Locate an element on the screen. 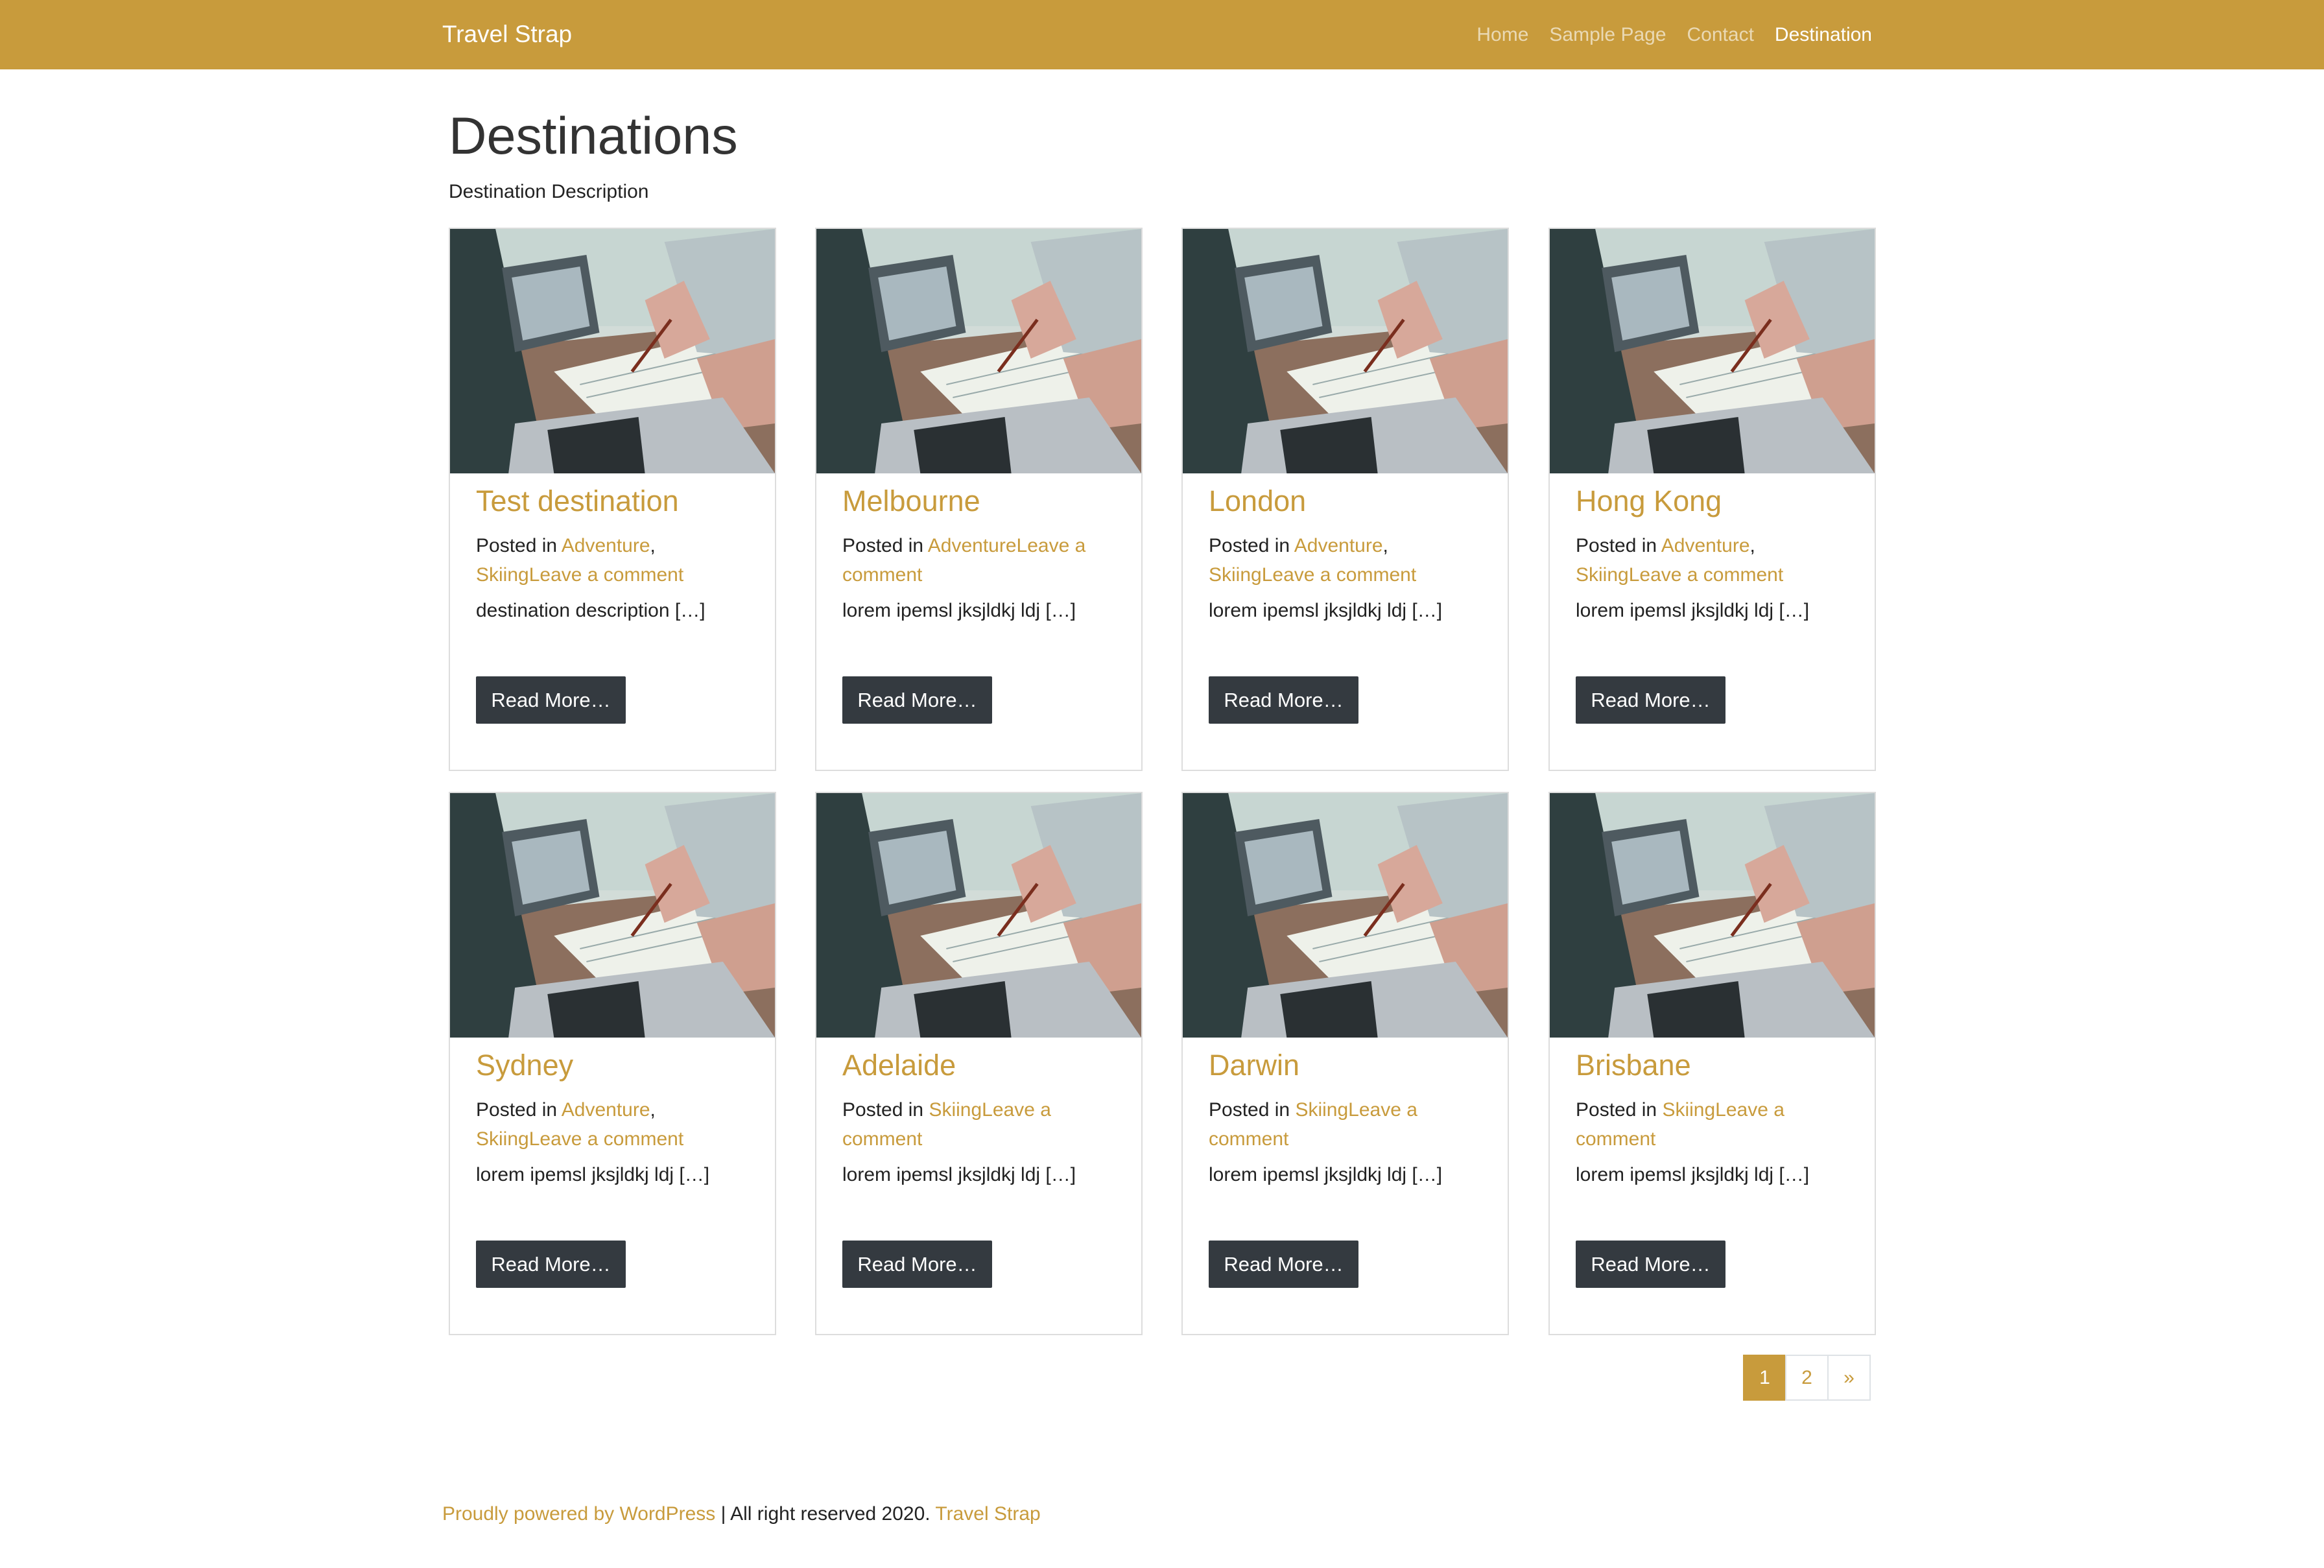 Image resolution: width=2324 pixels, height=1568 pixels. nav-item-contact: Contact is located at coordinates (1720, 35).